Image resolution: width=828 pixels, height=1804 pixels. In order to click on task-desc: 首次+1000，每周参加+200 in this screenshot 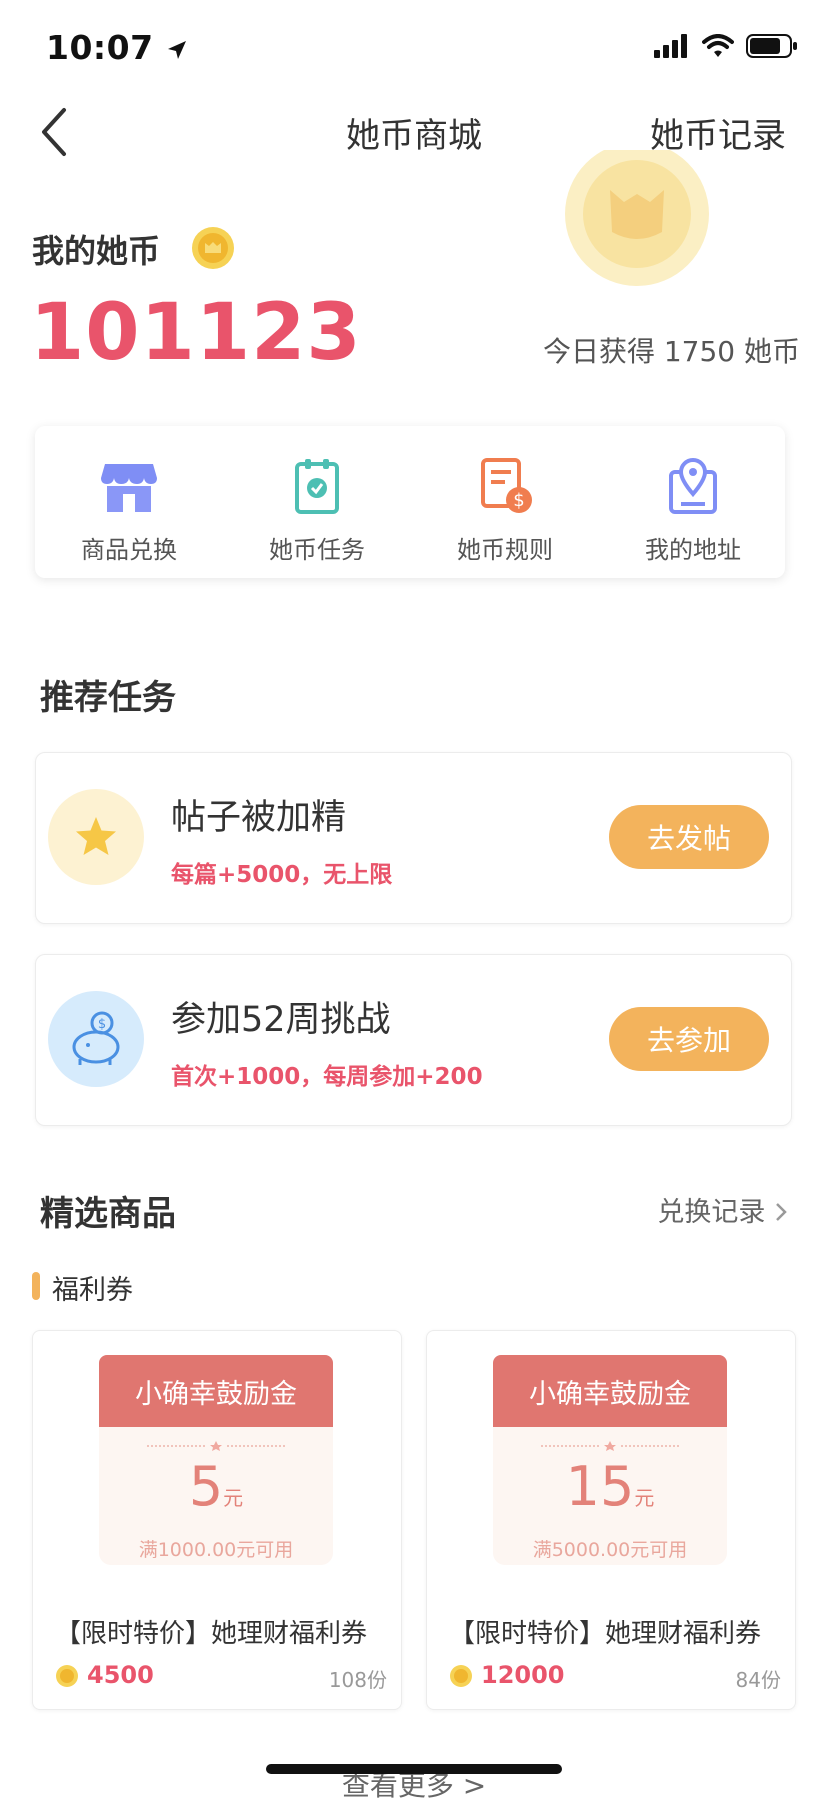, I will do `click(327, 1077)`.